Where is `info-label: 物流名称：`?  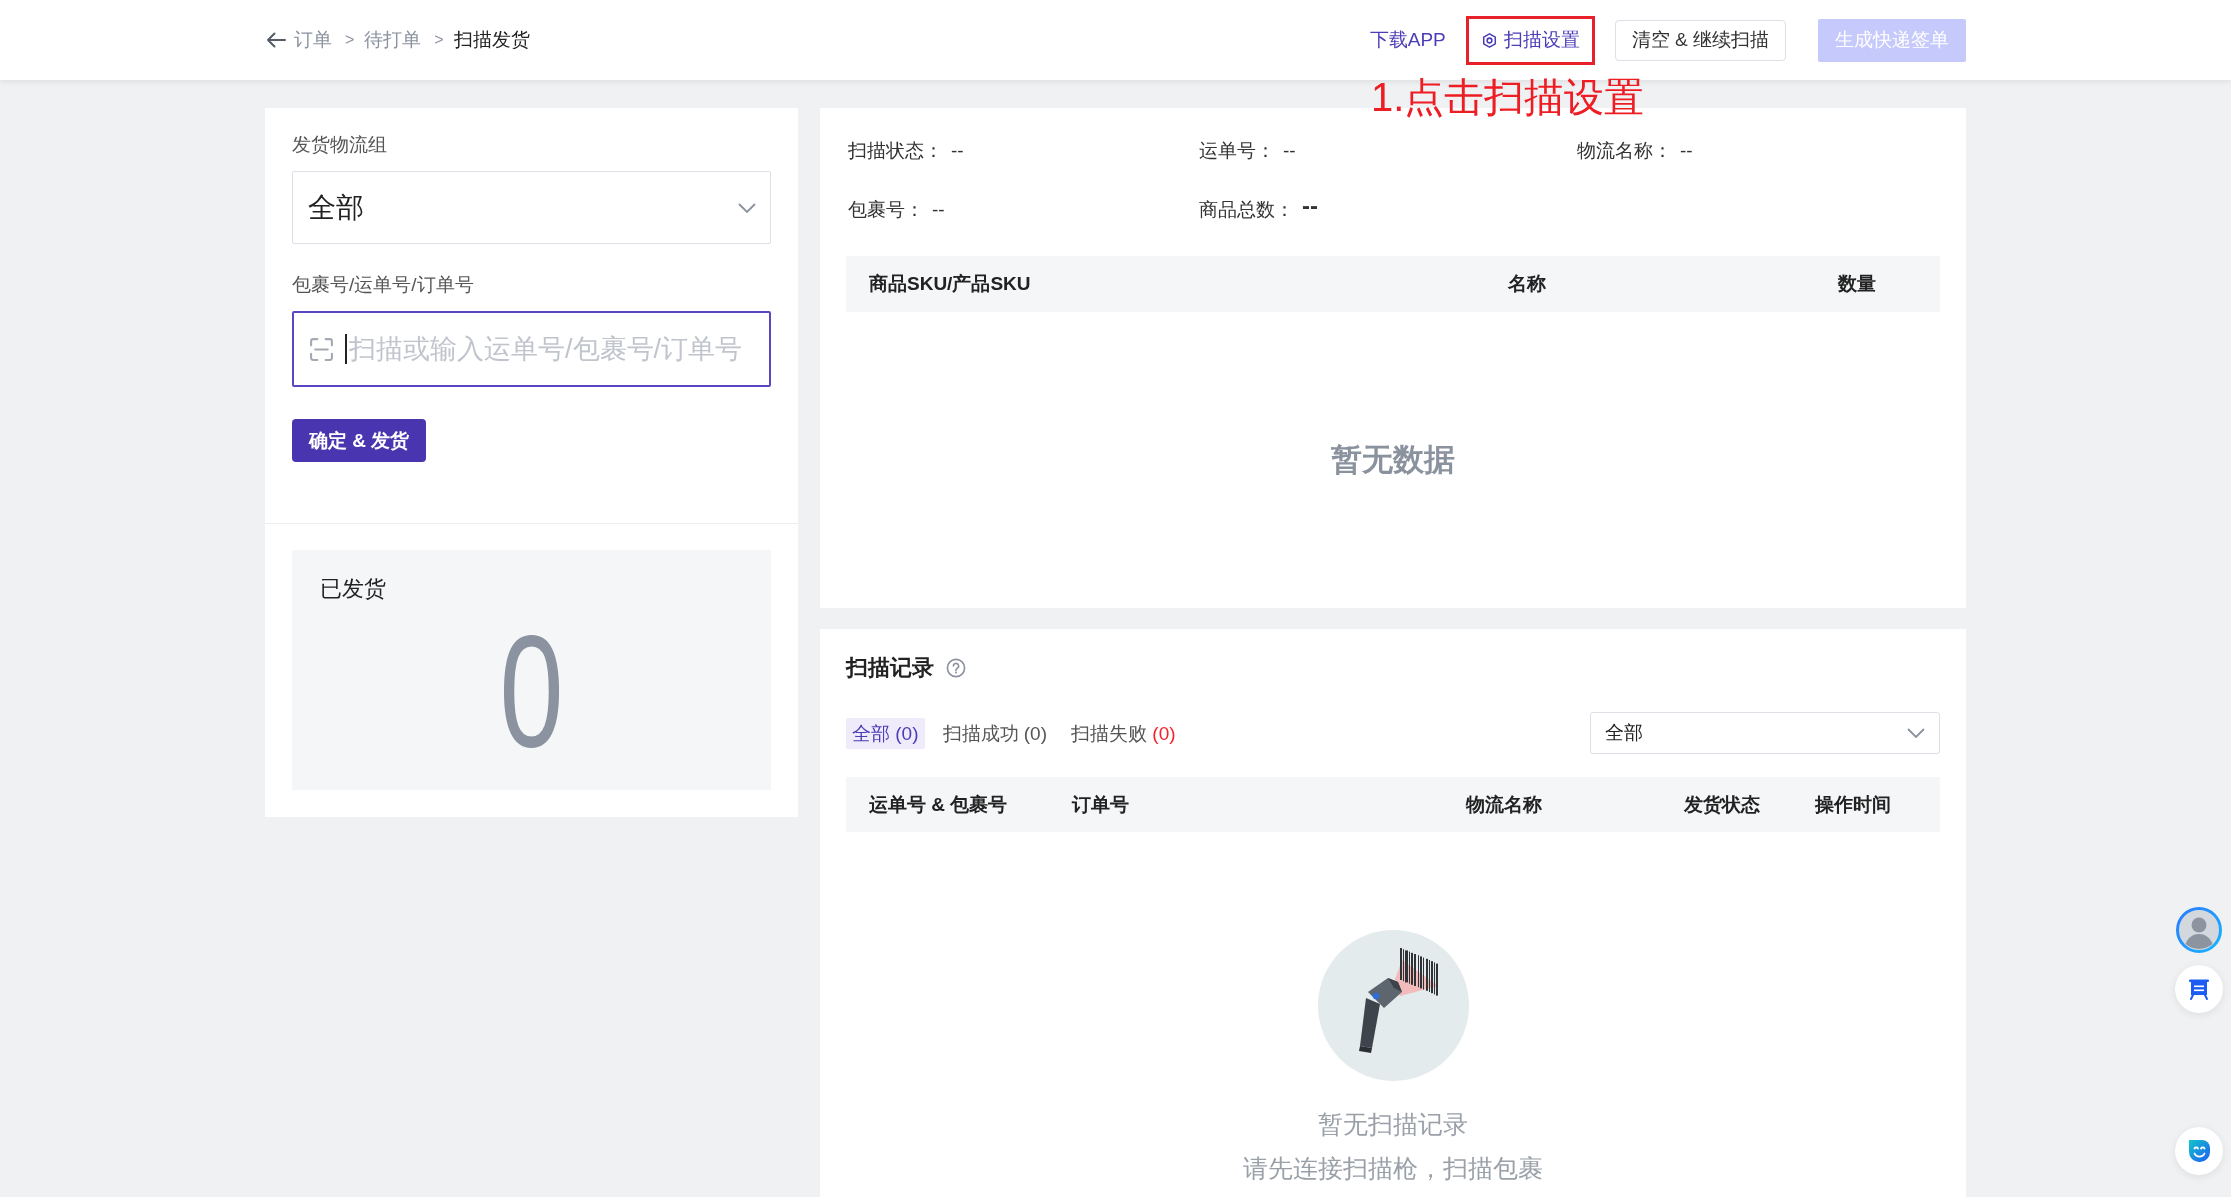
info-label: 物流名称： is located at coordinates (1624, 151).